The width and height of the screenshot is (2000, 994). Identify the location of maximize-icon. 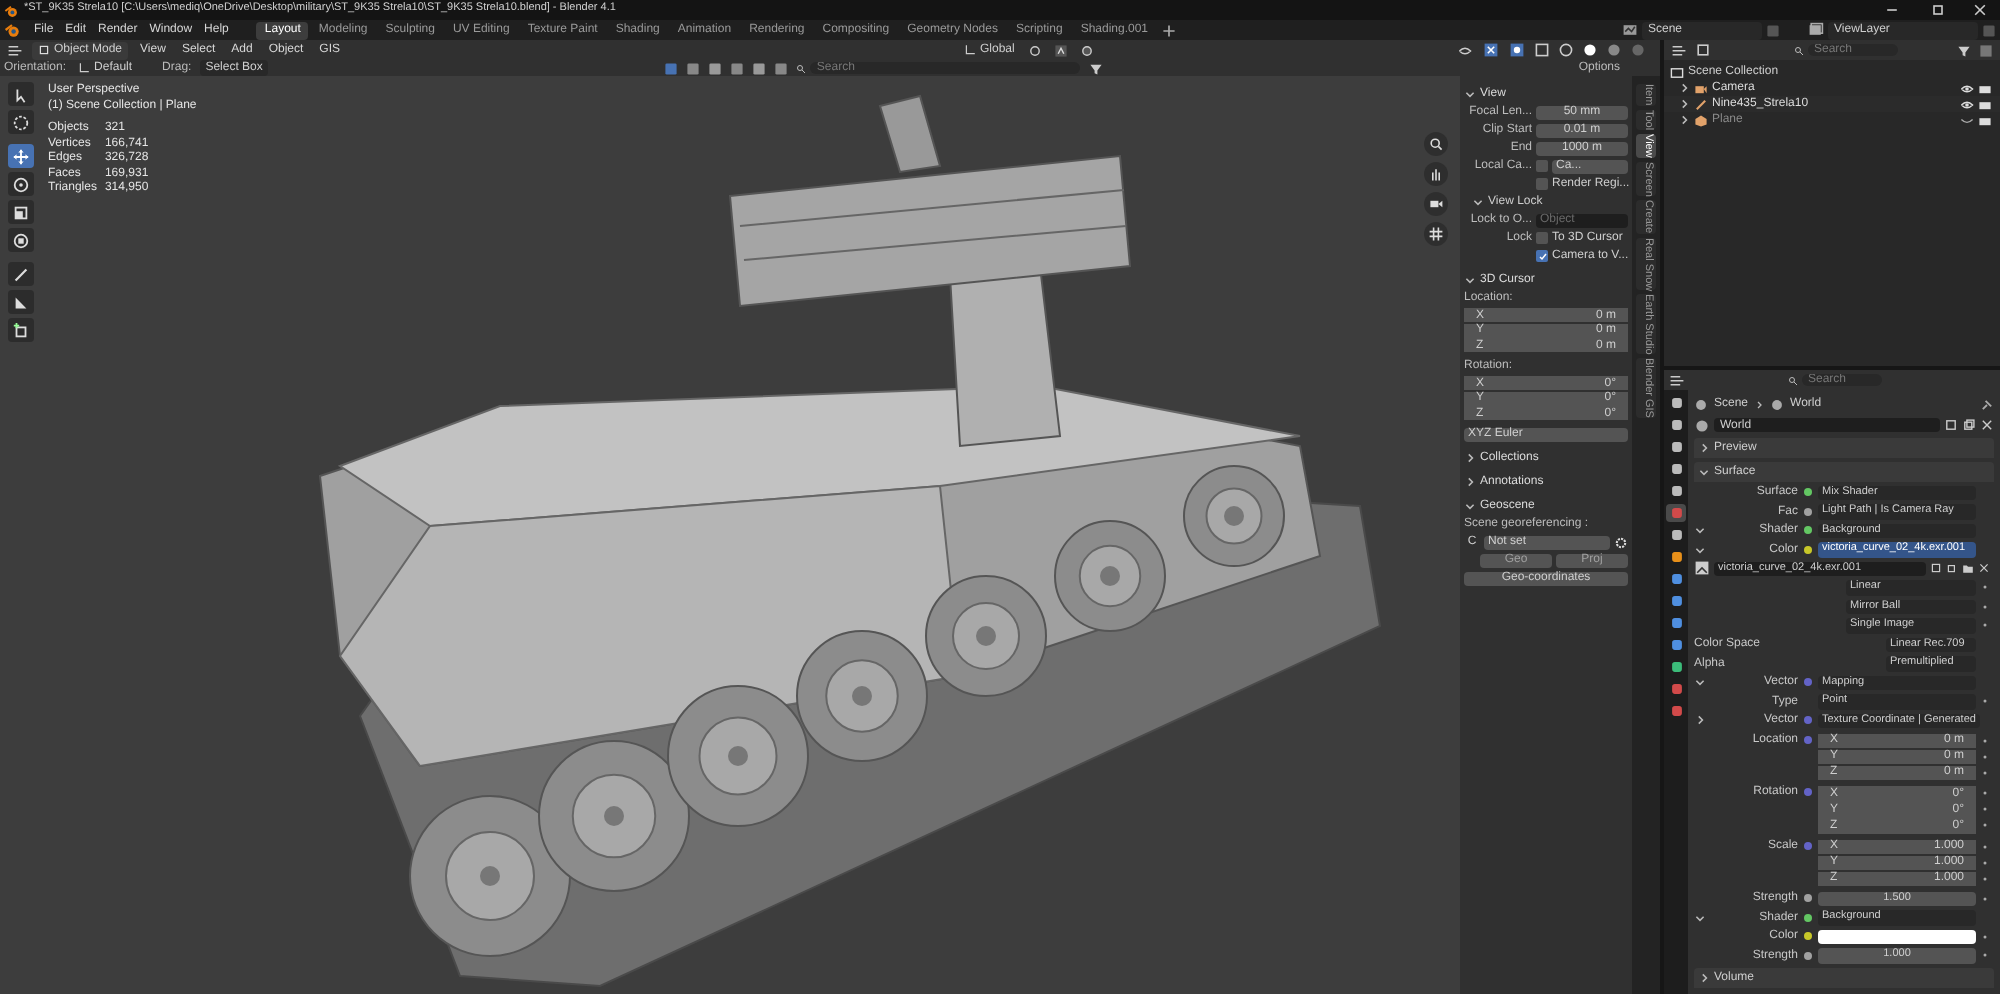
(1938, 10).